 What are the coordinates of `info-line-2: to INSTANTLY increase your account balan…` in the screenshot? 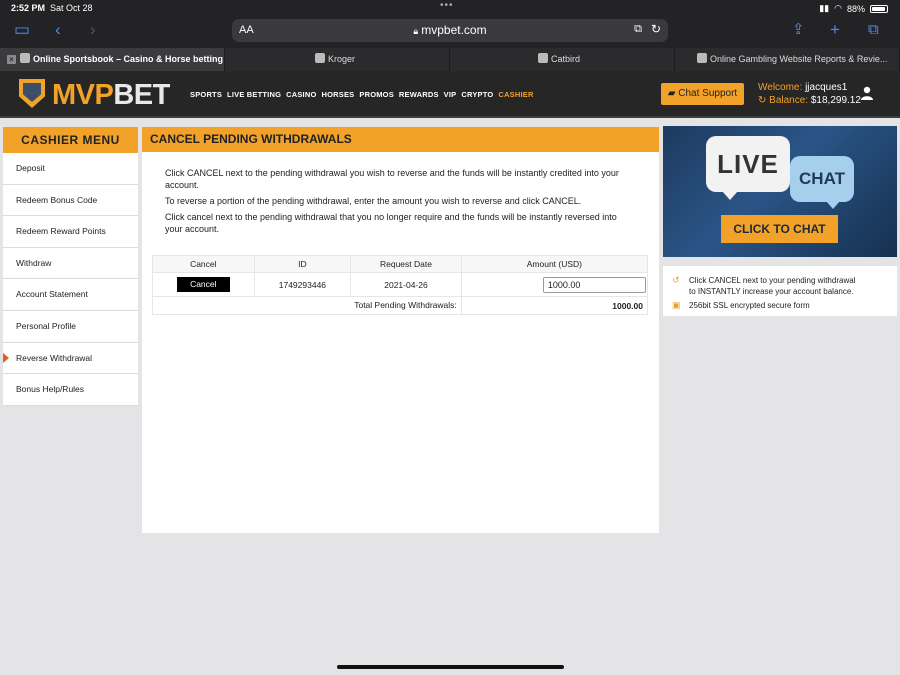 It's located at (771, 291).